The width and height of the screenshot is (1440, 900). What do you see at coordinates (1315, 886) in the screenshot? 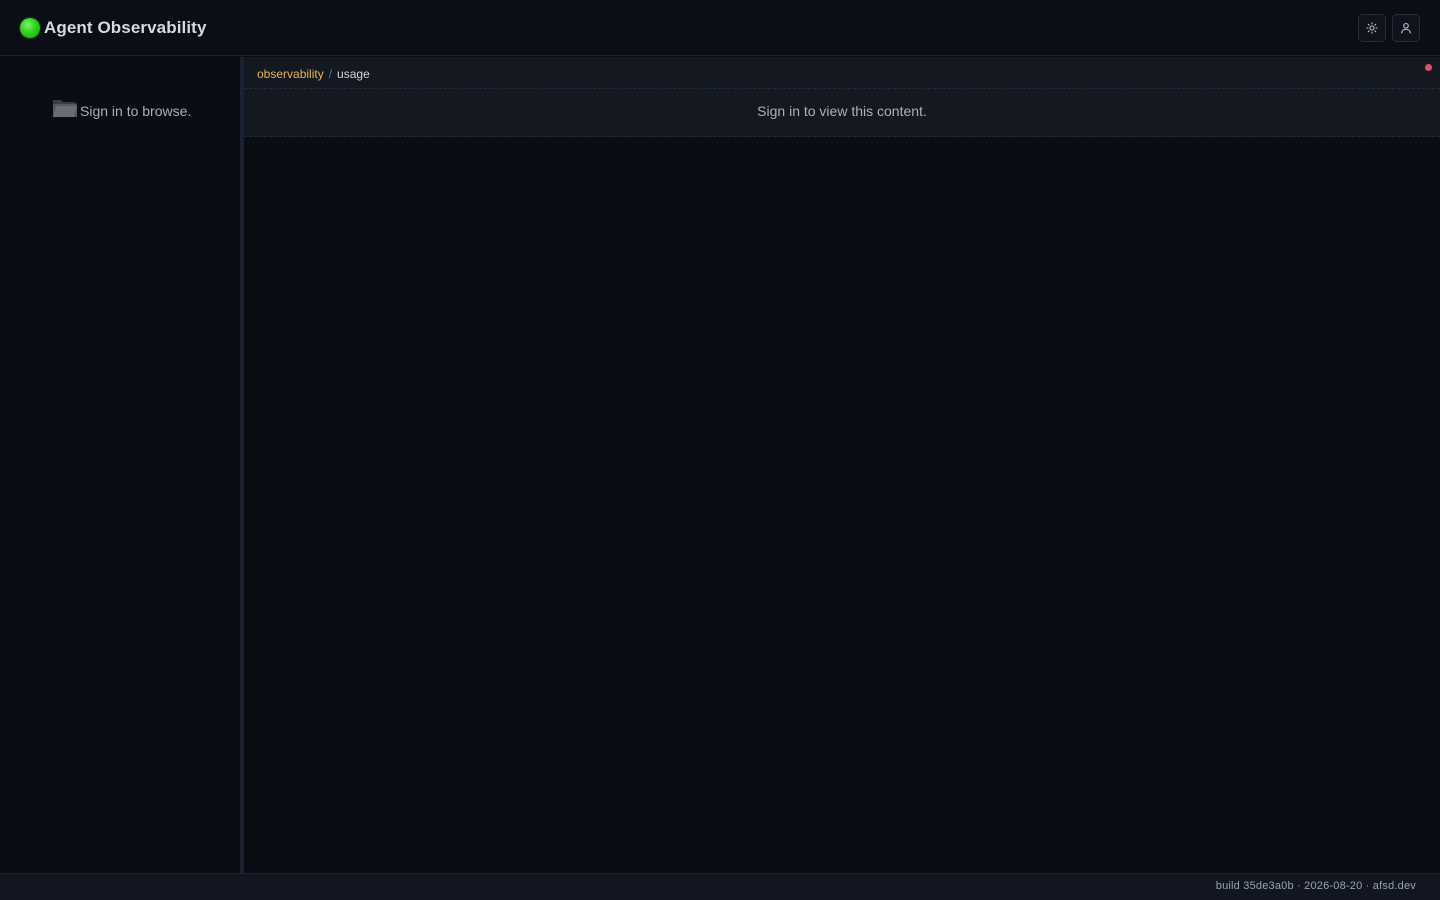
I see `build-info: build 35de3a0b · 2026-08-20 · afsd.dev` at bounding box center [1315, 886].